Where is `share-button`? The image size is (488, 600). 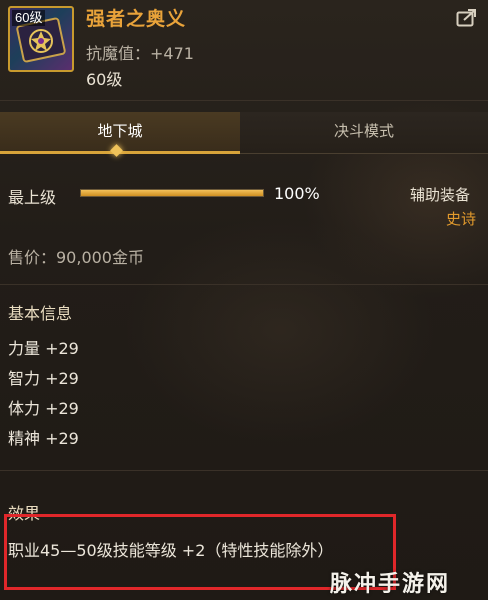 share-button is located at coordinates (467, 18).